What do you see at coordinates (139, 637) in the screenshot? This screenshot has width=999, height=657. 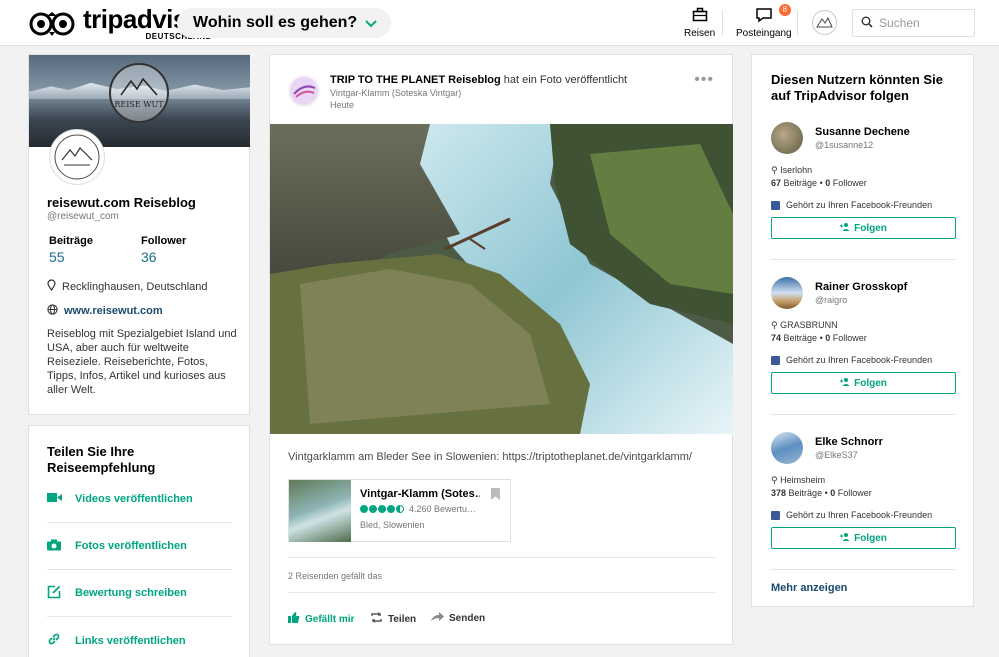 I see `share-links-button: Links veröffentlichen` at bounding box center [139, 637].